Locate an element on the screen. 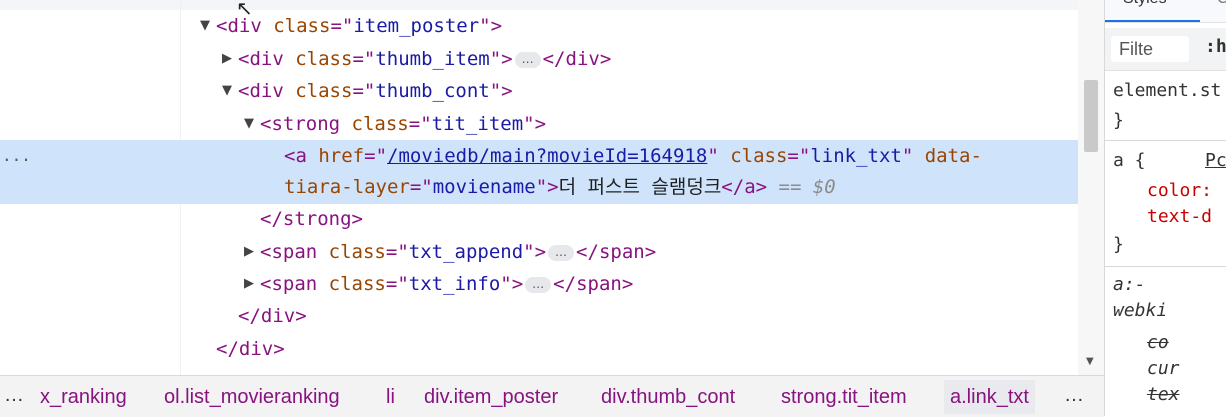  breadcrumb-item: strong.tit_item is located at coordinates (844, 397).